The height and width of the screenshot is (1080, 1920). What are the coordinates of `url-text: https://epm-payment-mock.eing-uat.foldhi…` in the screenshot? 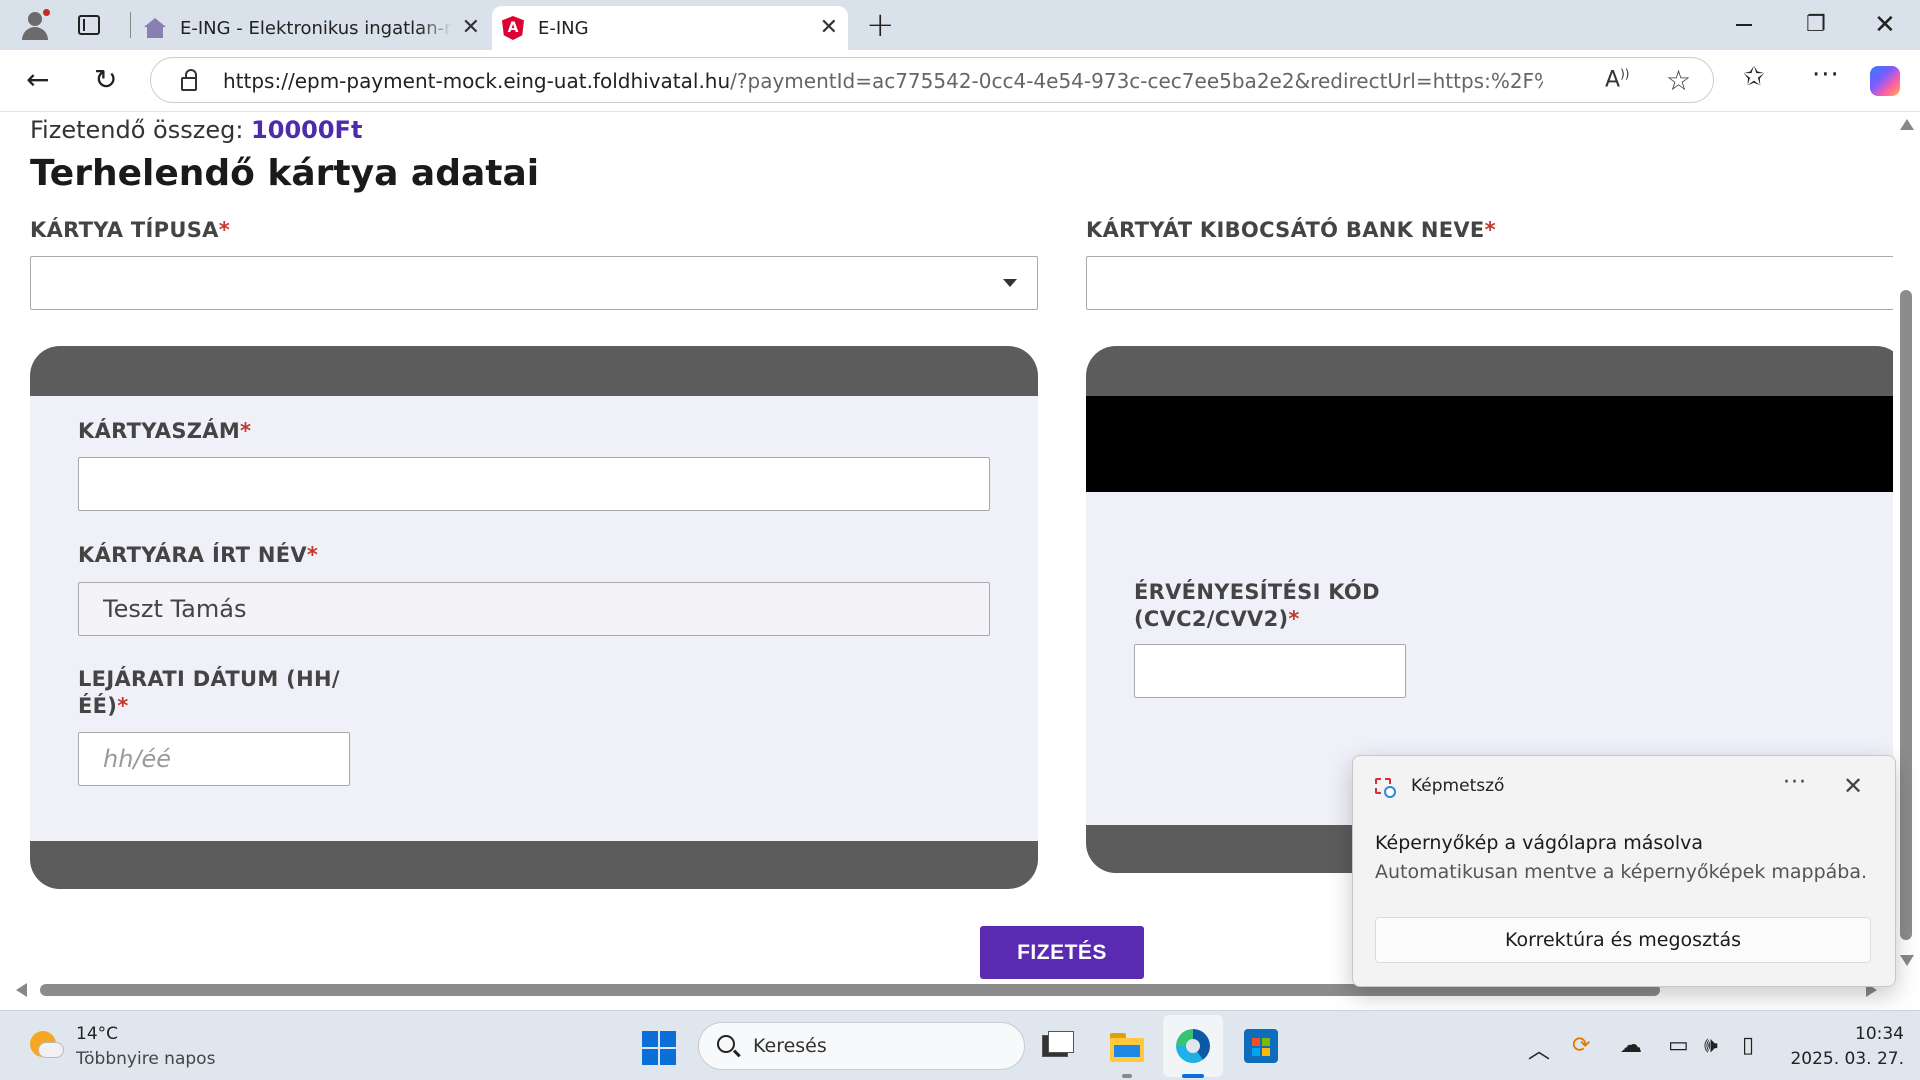 It's located at (883, 81).